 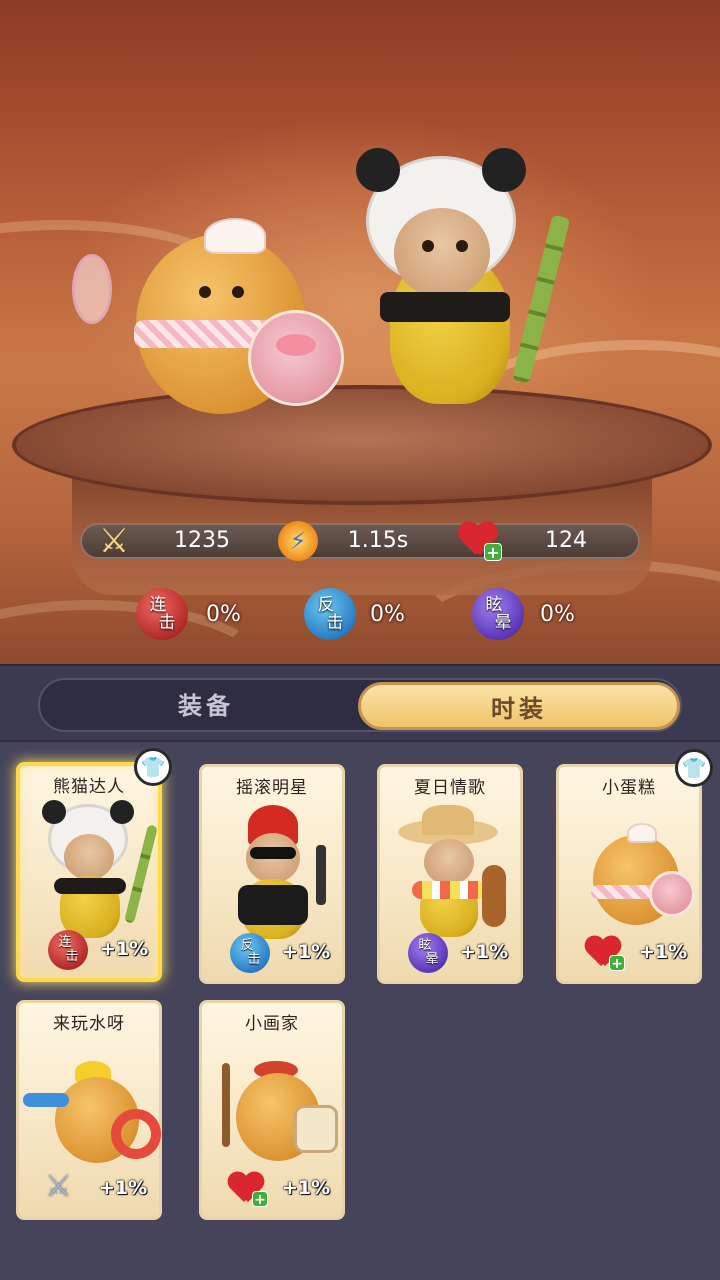 What do you see at coordinates (272, 953) in the screenshot?
I see `costume-bonus: 反击 +1%` at bounding box center [272, 953].